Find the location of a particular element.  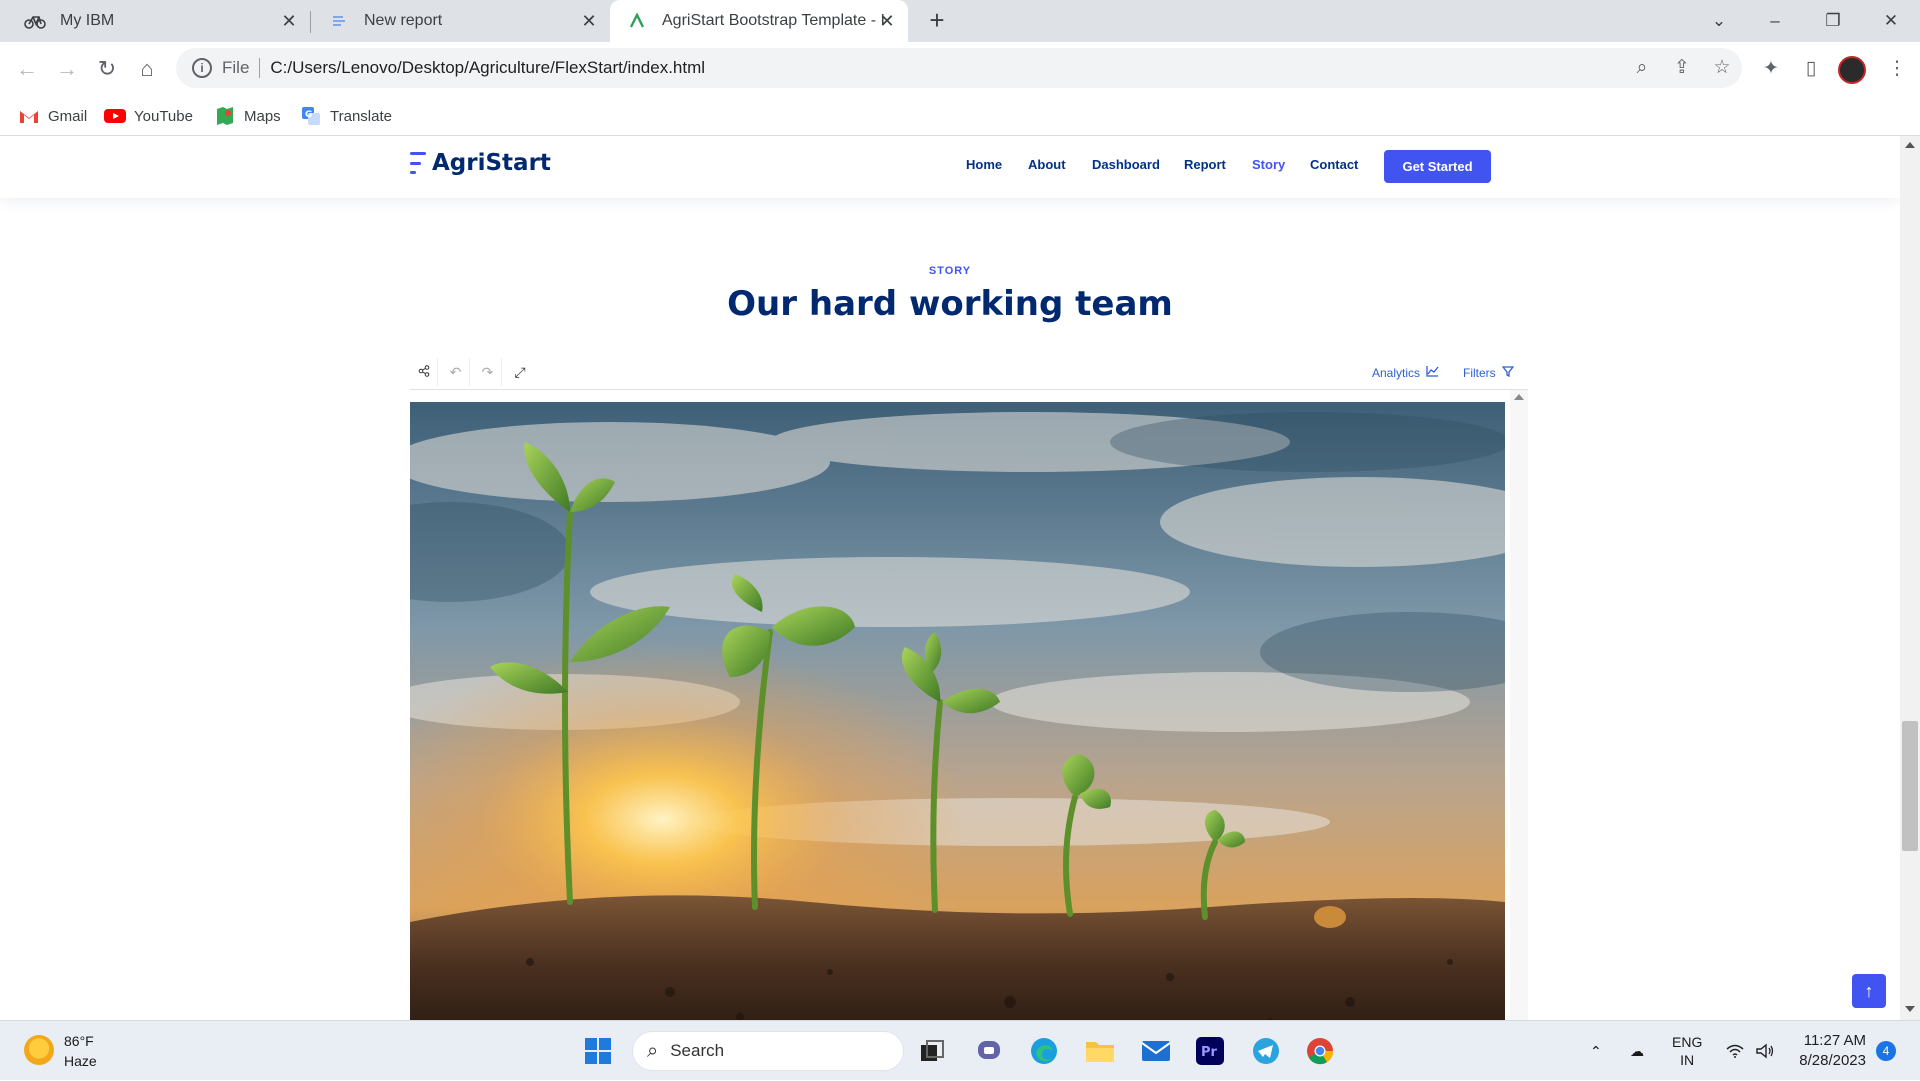

zoom-icon: ⌕ is located at coordinates (1642, 68).